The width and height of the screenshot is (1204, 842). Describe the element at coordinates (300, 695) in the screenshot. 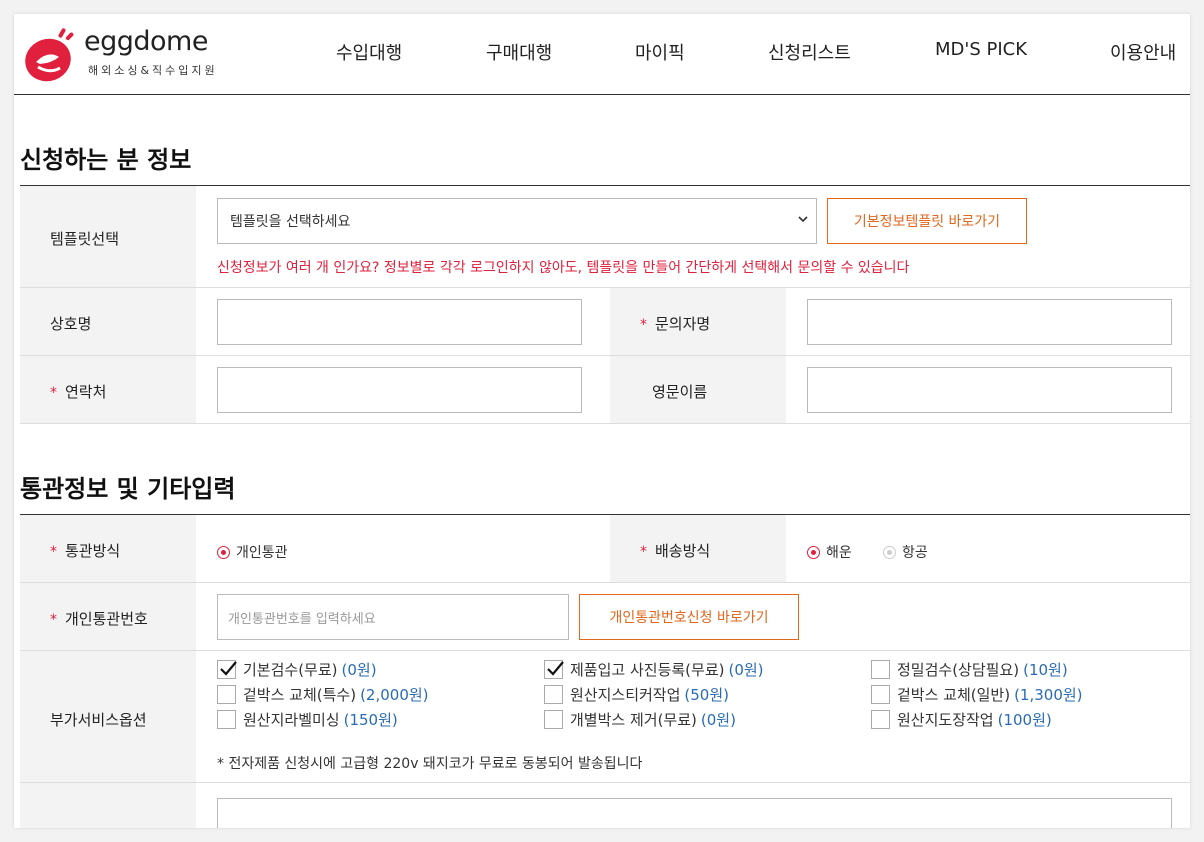

I see `option-label: 겉박스 교체(특수)` at that location.